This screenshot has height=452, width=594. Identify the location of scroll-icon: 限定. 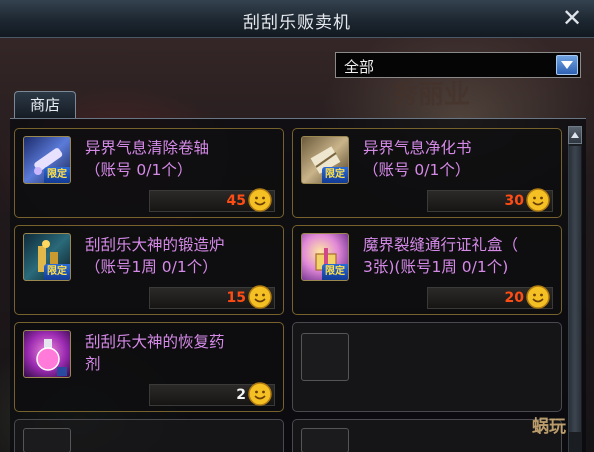
(47, 160).